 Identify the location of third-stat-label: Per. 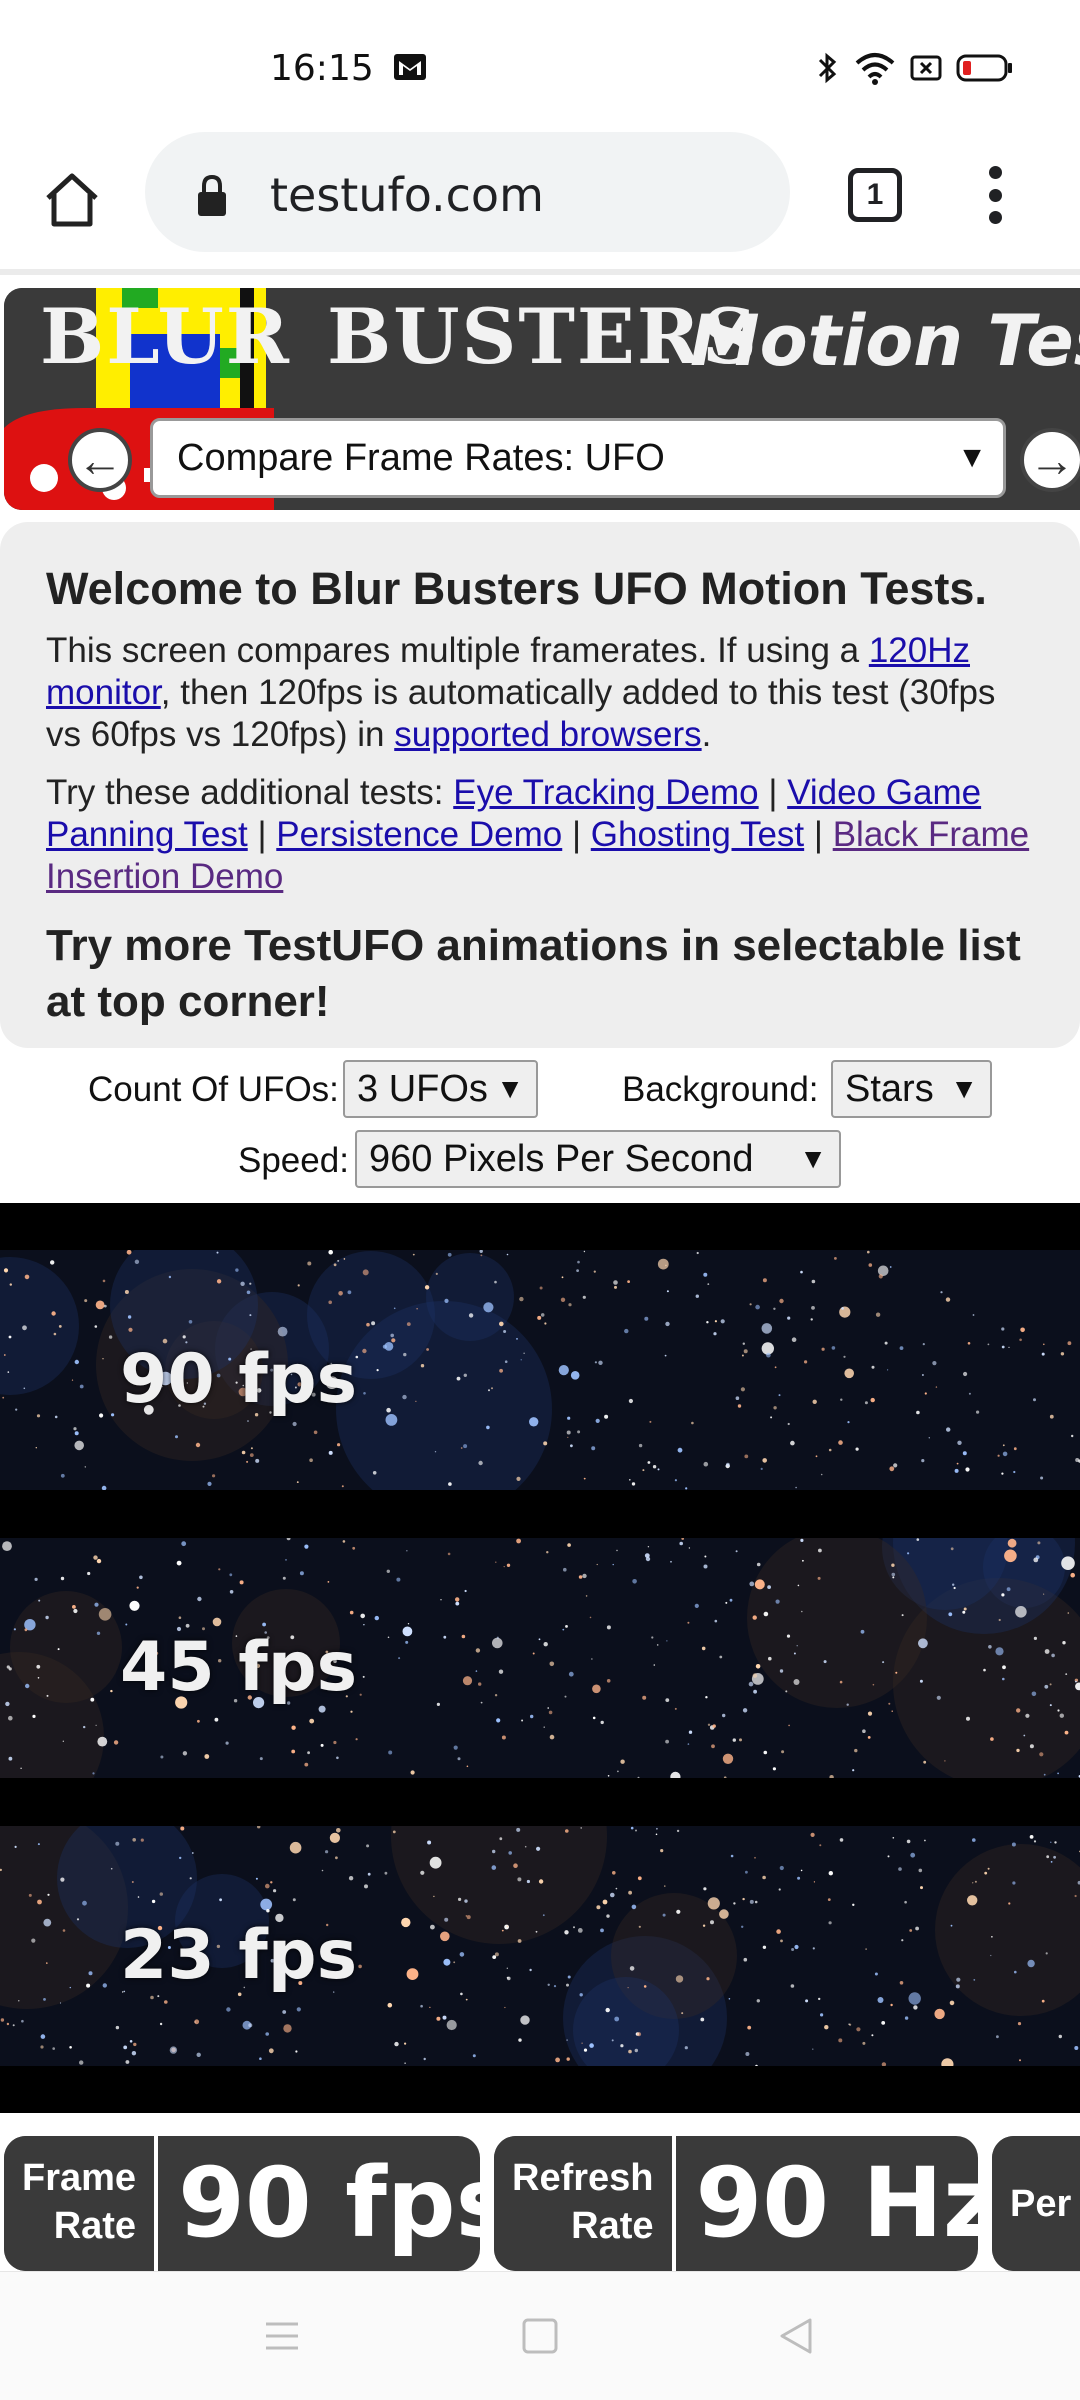
(1036, 2203).